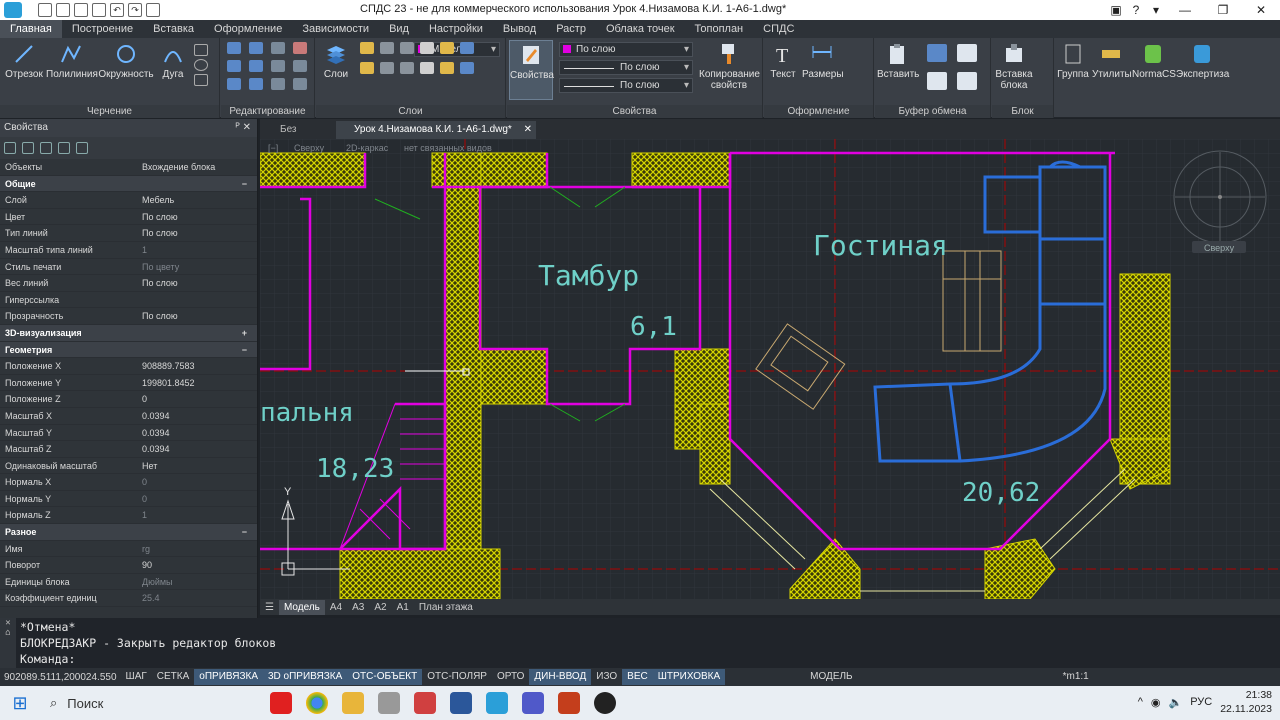 The width and height of the screenshot is (1280, 720). What do you see at coordinates (457, 677) in the screenshot?
I see `status-toggle: ОТС-ПОЛЯР` at bounding box center [457, 677].